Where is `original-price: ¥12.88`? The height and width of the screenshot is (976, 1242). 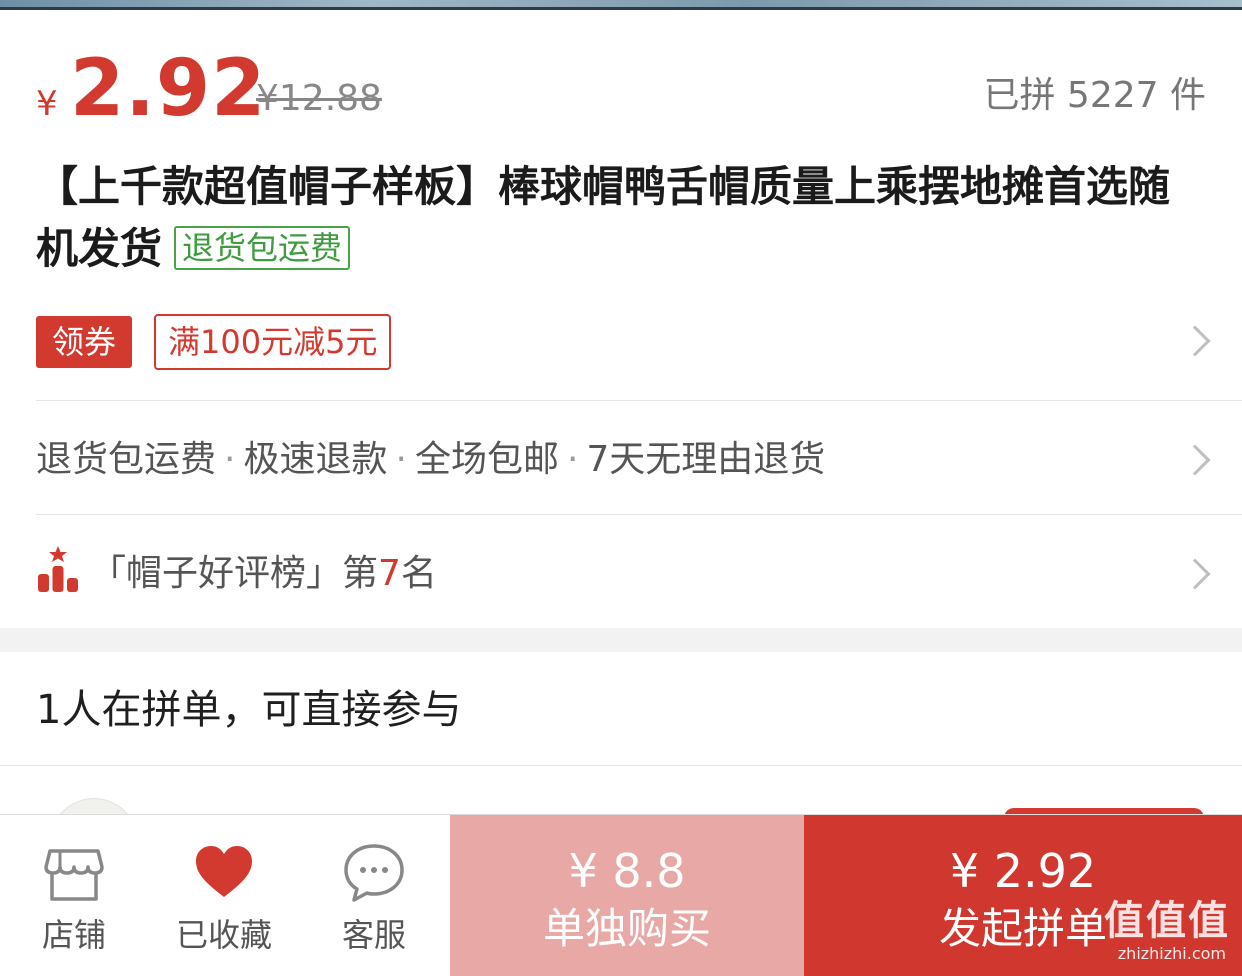
original-price: ¥12.88 is located at coordinates (319, 98).